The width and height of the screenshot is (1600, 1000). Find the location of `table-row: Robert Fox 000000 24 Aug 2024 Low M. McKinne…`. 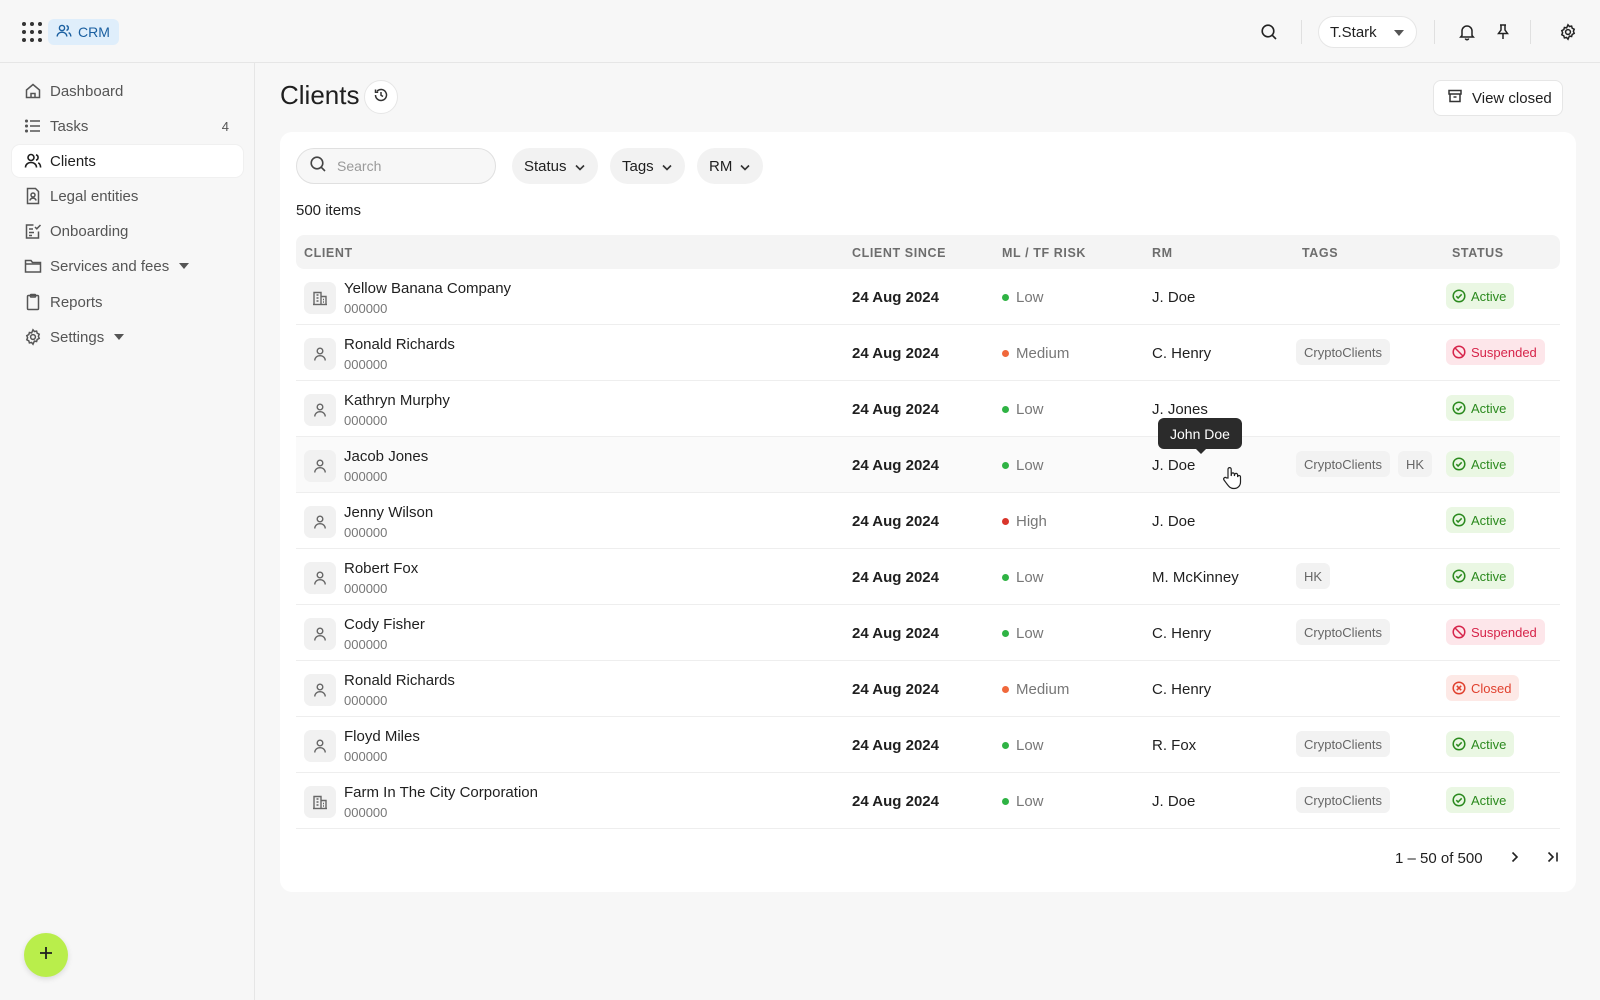

table-row: Robert Fox 000000 24 Aug 2024 Low M. McKinne… is located at coordinates (928, 577).